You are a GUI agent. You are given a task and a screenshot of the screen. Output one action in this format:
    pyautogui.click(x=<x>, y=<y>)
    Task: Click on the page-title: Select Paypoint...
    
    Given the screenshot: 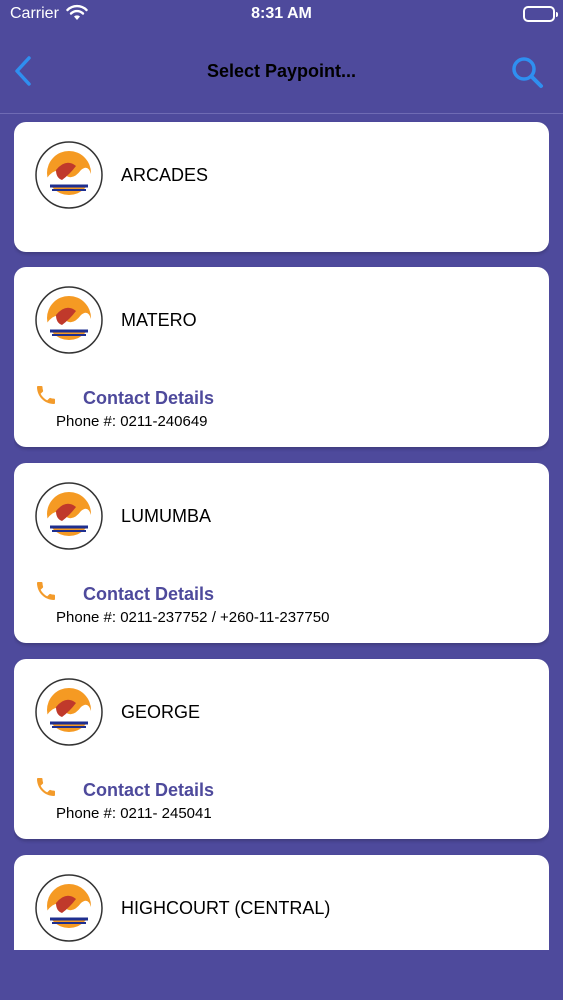 What is the action you would take?
    pyautogui.click(x=281, y=71)
    